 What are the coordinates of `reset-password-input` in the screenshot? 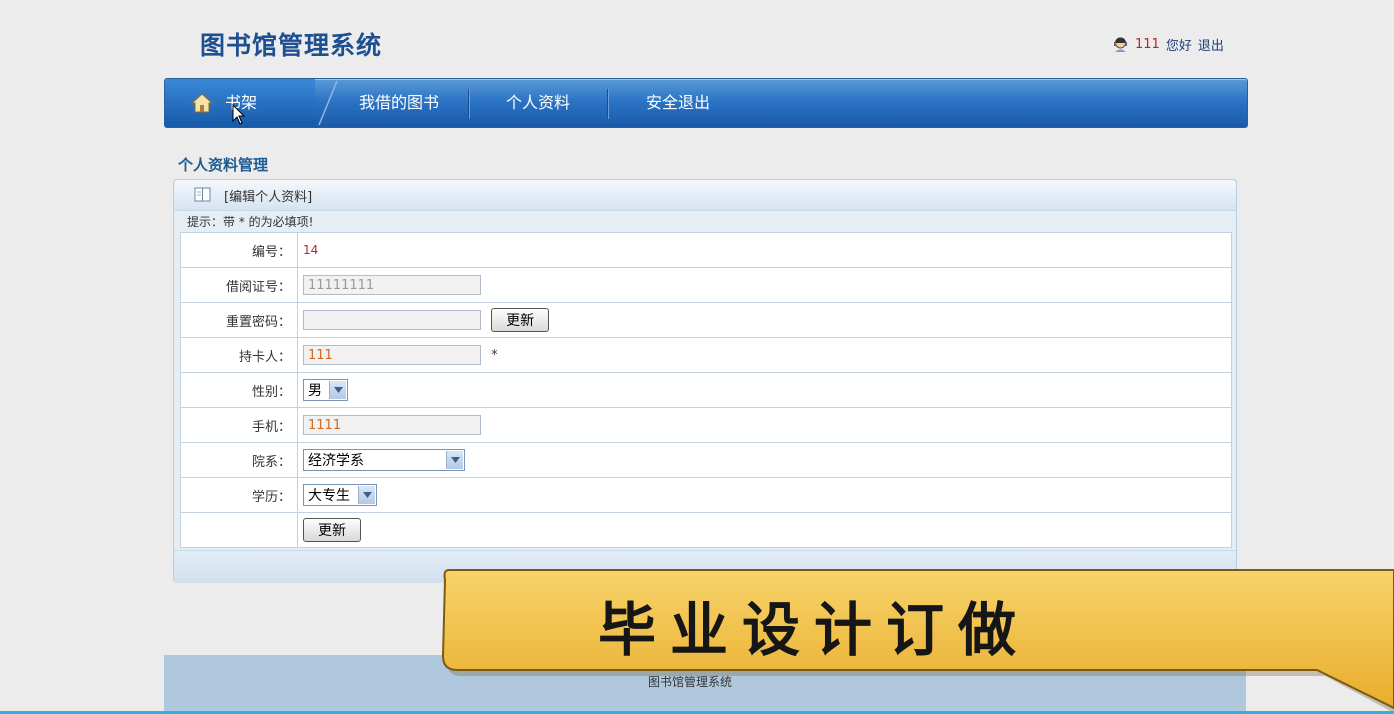 It's located at (392, 320).